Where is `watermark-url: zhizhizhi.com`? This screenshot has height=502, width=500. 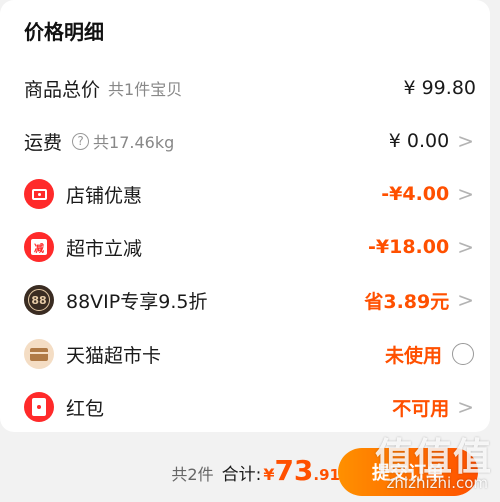
watermark-url: zhizhizhi.com is located at coordinates (437, 483).